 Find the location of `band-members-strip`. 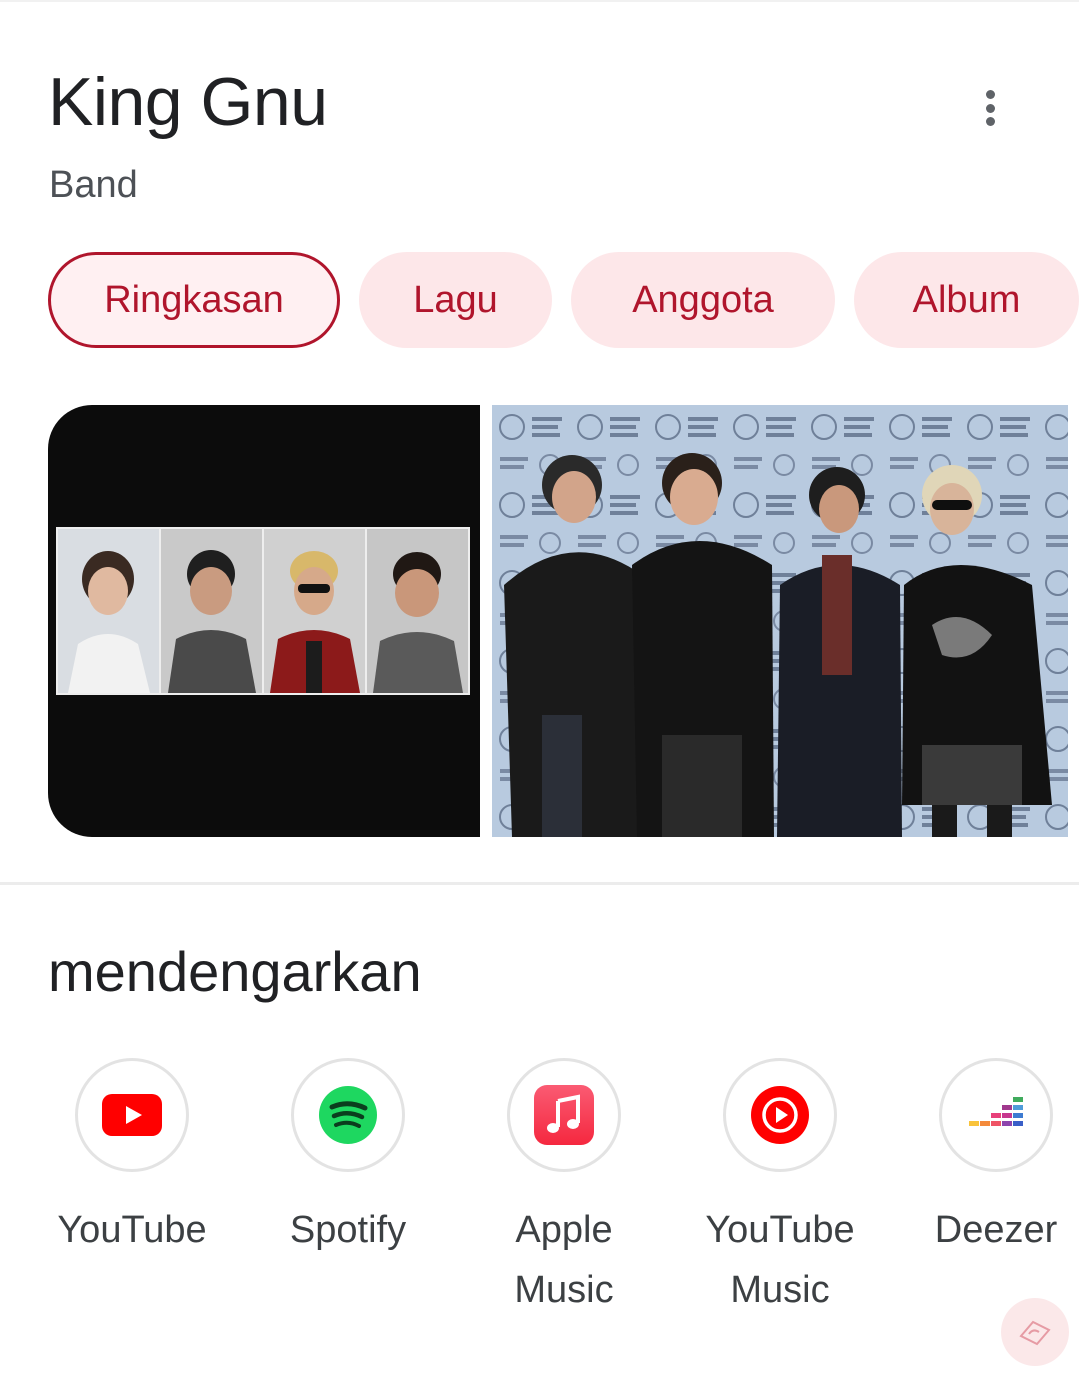

band-members-strip is located at coordinates (263, 611).